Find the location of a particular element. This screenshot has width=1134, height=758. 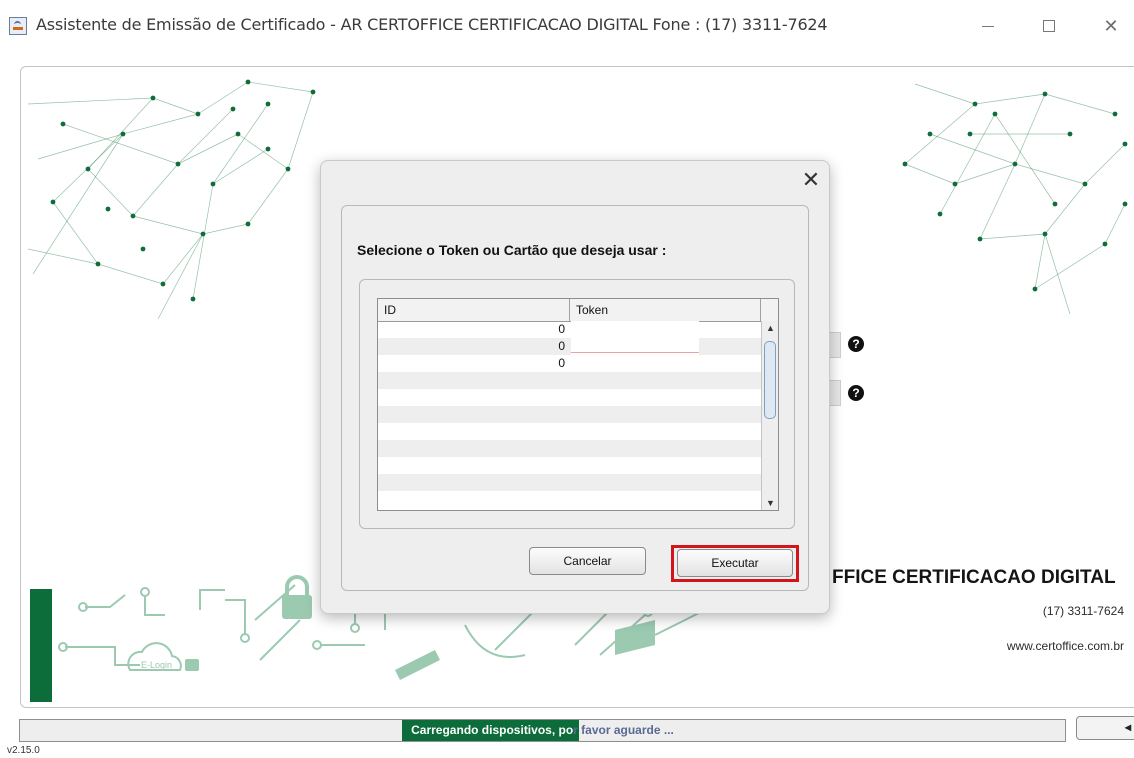

minimize-button is located at coordinates (988, 26).